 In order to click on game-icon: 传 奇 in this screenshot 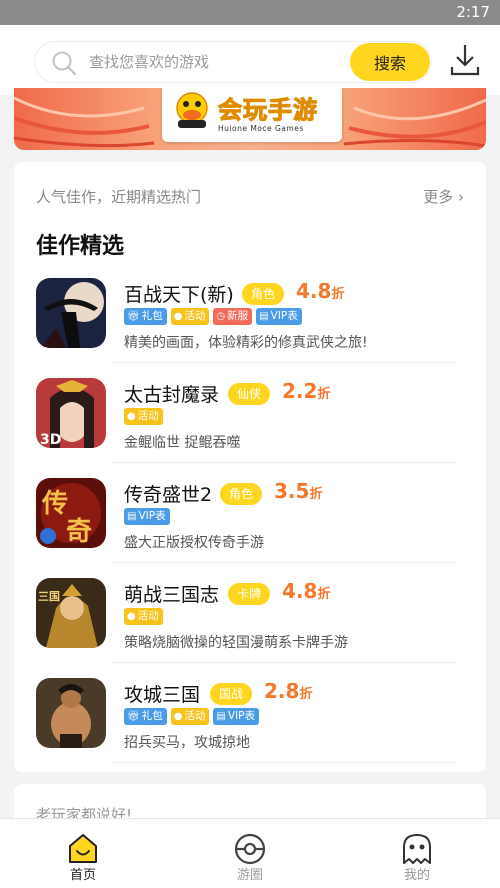, I will do `click(71, 513)`.